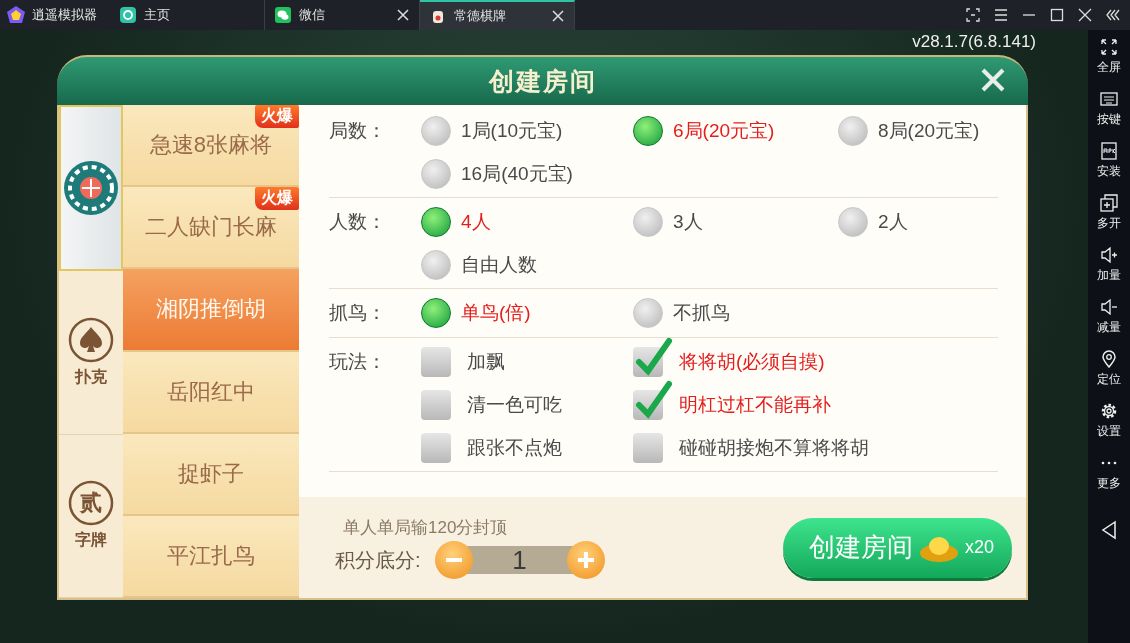 The width and height of the screenshot is (1130, 643). Describe the element at coordinates (358, 362) in the screenshot. I see `rule-label: 玩法：` at that location.